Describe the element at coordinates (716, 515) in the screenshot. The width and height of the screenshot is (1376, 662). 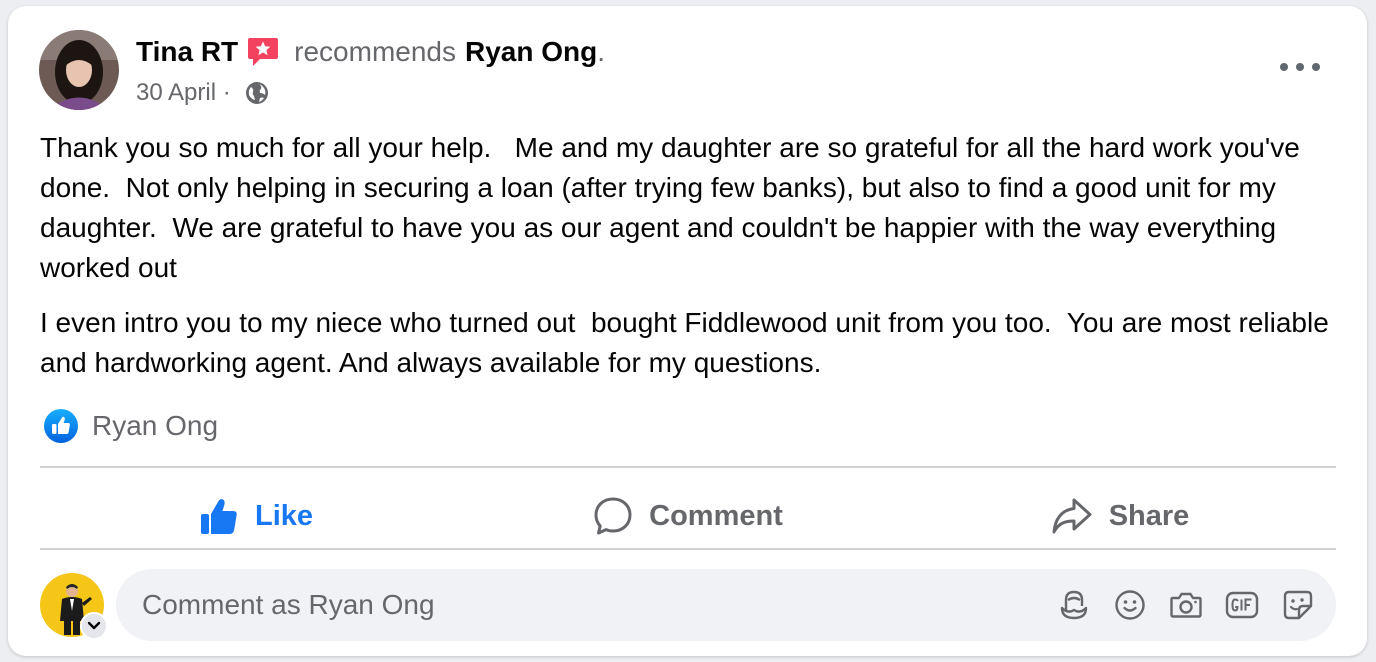
I see `comment-label: Comment` at that location.